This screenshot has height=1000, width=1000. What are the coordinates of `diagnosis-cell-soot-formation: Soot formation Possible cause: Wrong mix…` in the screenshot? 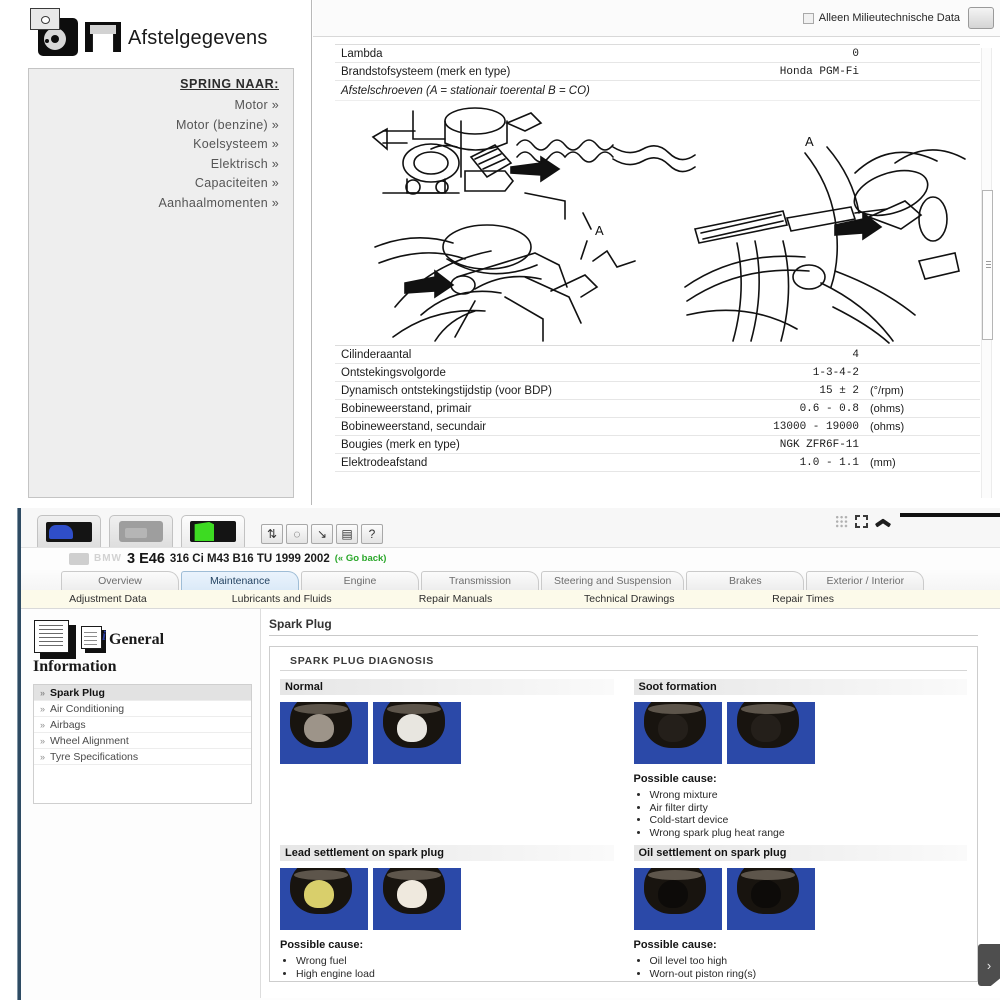 It's located at (801, 762).